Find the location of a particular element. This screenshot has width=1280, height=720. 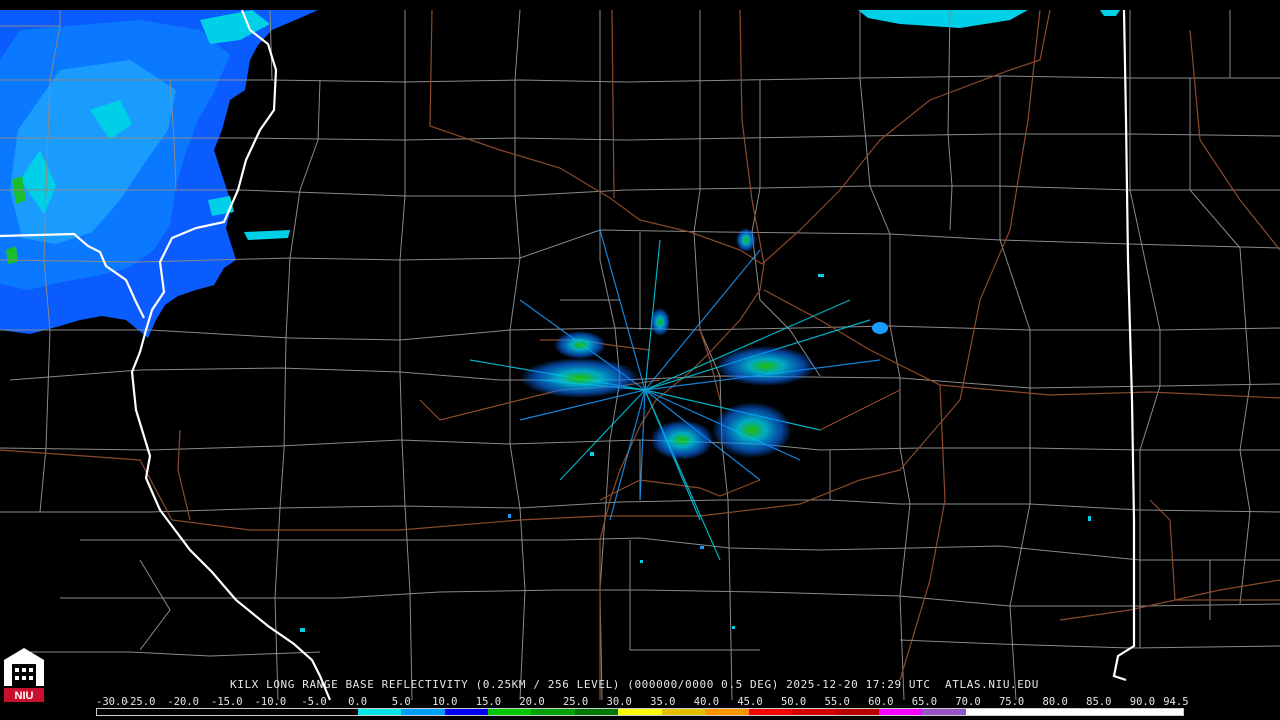

scale-label: 85.0 is located at coordinates (1099, 702).